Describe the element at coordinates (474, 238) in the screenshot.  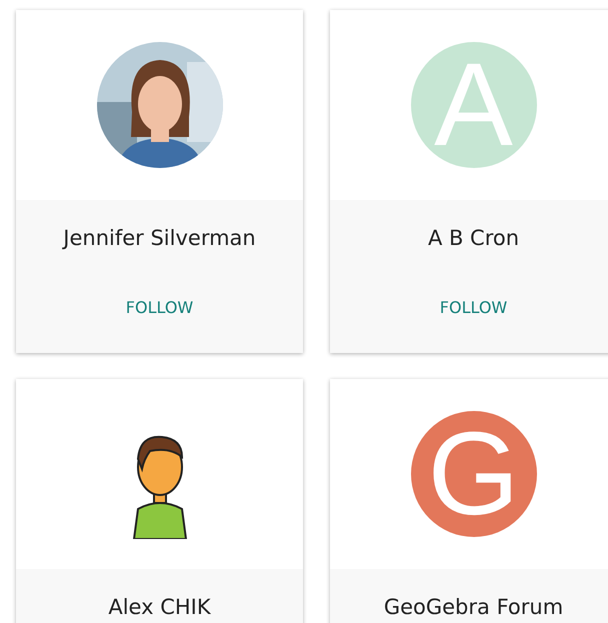
I see `user-name: A B Cron` at that location.